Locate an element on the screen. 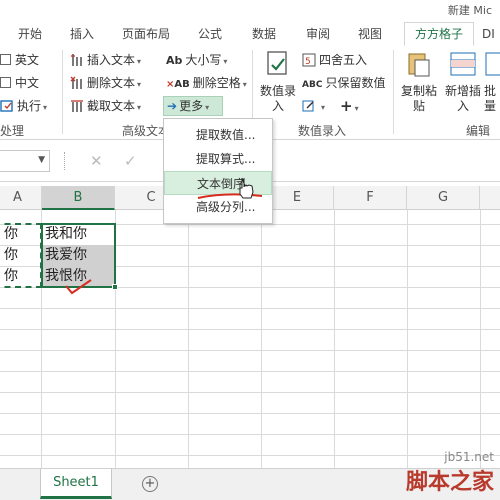 This screenshot has height=500, width=500. format-button: ▾ is located at coordinates (313, 106).